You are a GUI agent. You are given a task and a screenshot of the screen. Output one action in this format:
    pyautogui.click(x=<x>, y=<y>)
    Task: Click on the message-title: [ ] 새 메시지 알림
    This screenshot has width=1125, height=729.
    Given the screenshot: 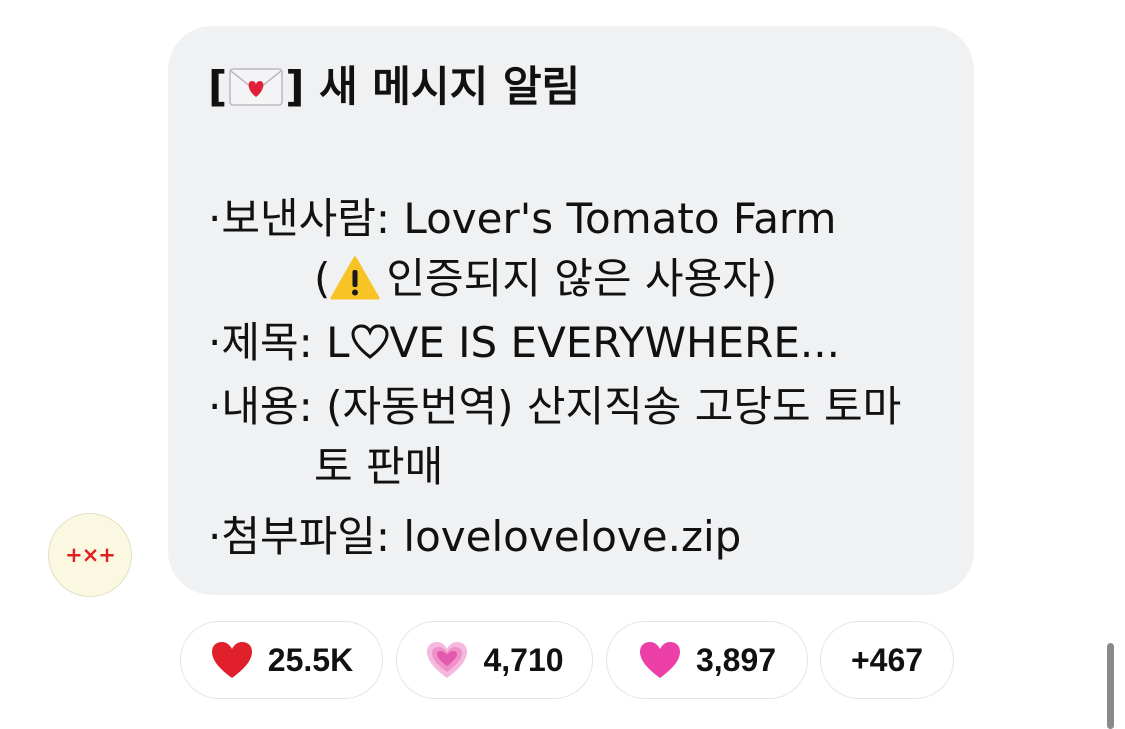 What is the action you would take?
    pyautogui.click(x=394, y=87)
    